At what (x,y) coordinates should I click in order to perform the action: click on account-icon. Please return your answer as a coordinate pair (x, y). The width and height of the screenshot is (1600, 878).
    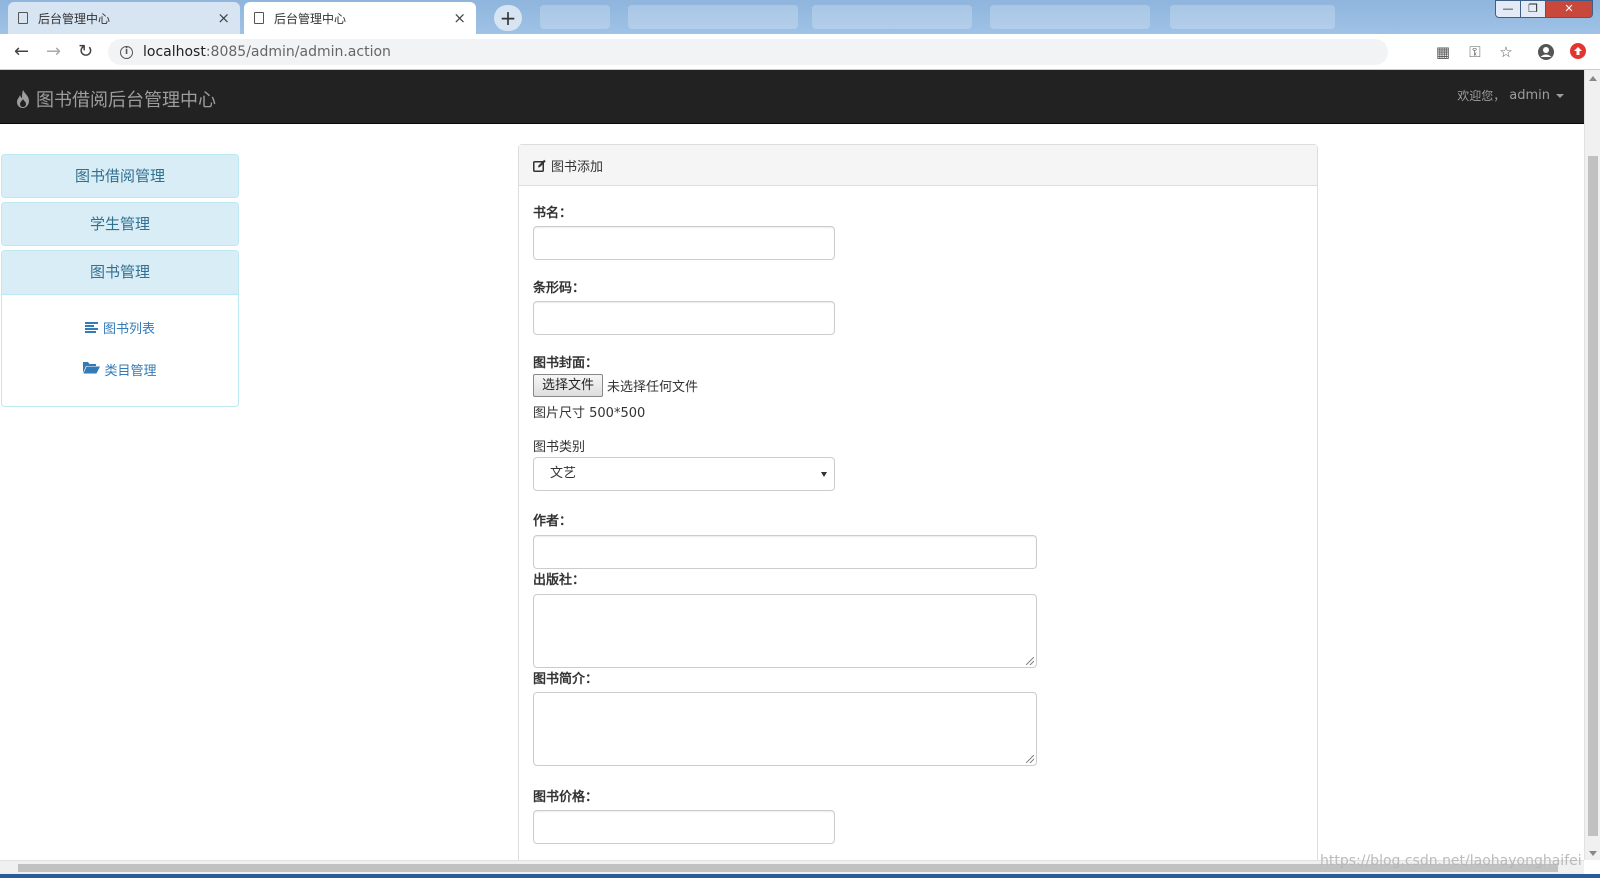
    Looking at the image, I should click on (1546, 52).